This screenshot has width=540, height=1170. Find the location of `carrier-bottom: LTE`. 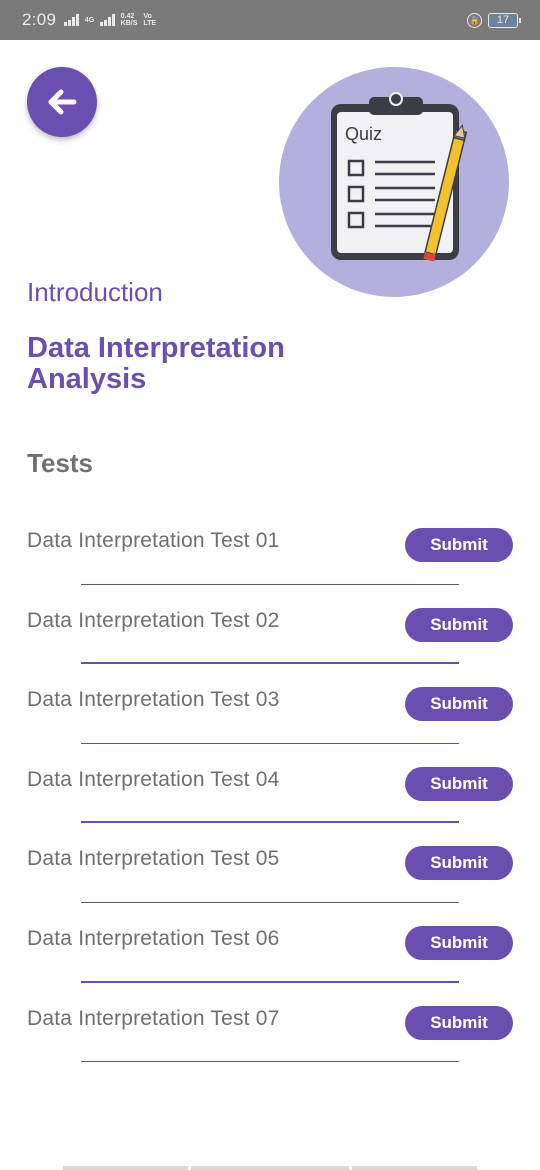

carrier-bottom: LTE is located at coordinates (150, 23).